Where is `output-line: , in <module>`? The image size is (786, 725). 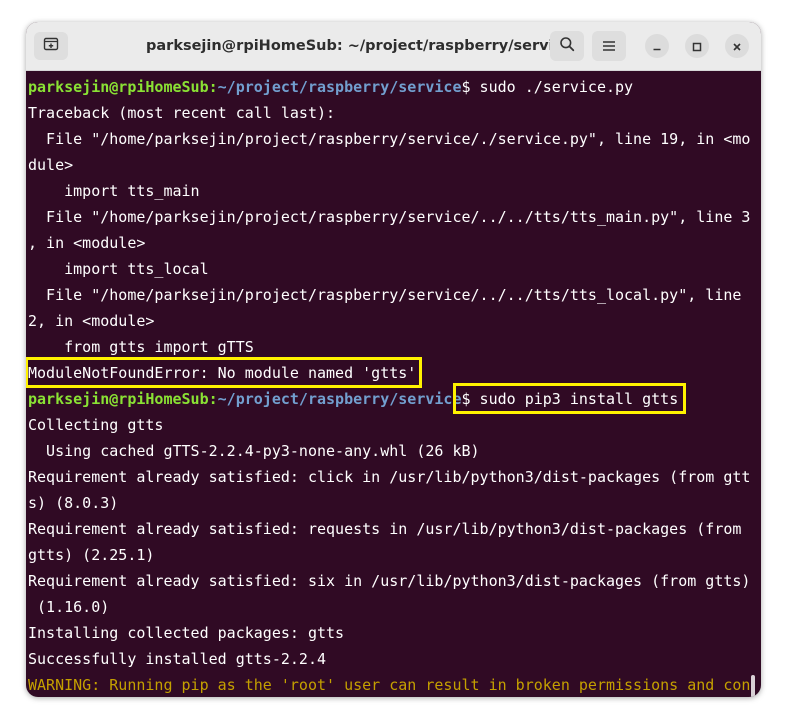 output-line: , in <module> is located at coordinates (87, 243).